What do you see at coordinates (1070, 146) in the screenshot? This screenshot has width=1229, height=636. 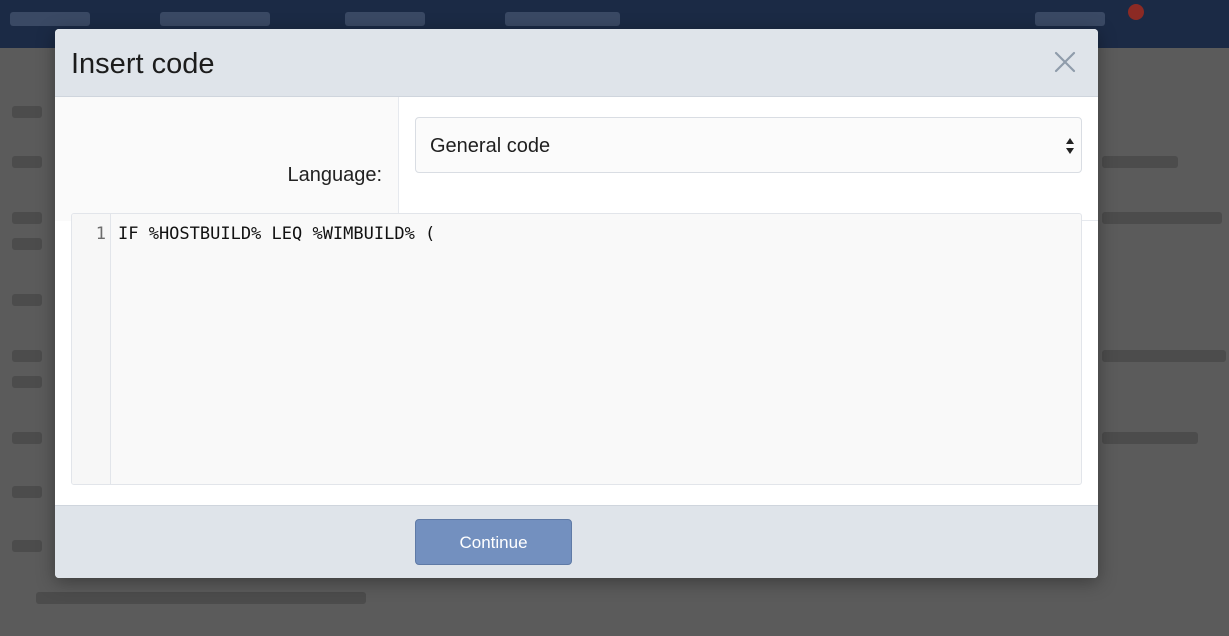 I see `select-arrows-icon` at bounding box center [1070, 146].